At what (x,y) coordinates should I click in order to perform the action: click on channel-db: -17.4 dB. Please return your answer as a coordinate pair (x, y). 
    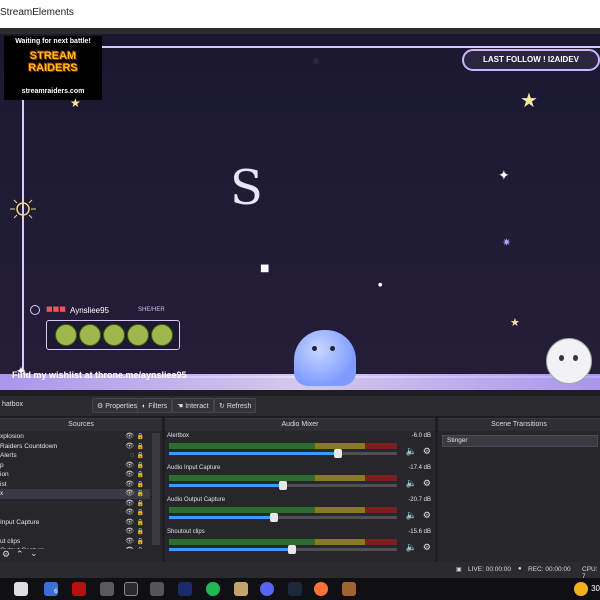
    Looking at the image, I should click on (419, 468).